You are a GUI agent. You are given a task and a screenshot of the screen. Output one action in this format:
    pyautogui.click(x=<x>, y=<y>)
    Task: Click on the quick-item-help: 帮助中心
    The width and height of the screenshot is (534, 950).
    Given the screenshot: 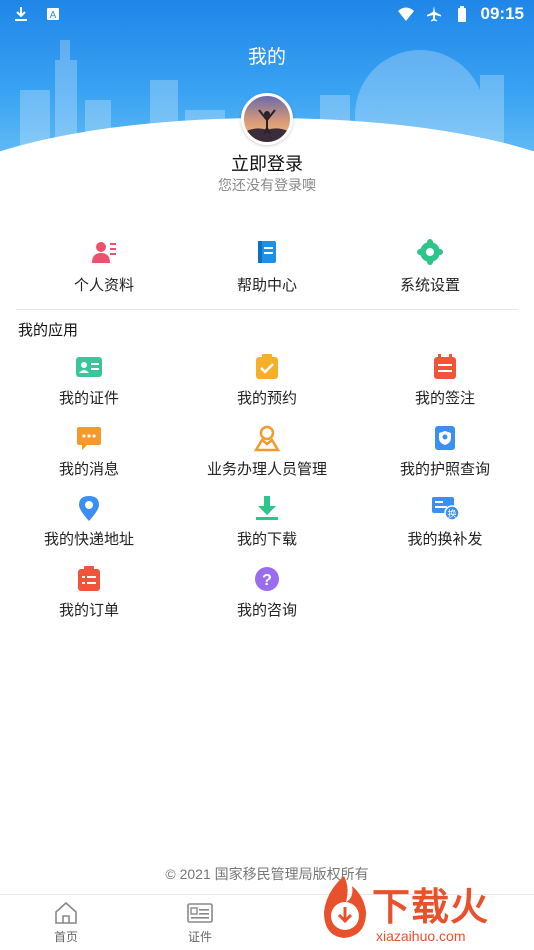 What is the action you would take?
    pyautogui.click(x=267, y=266)
    